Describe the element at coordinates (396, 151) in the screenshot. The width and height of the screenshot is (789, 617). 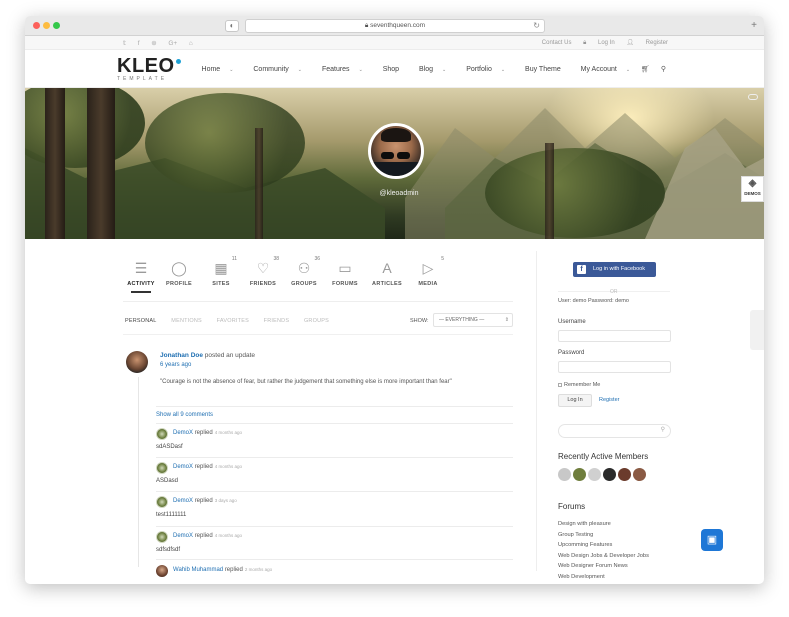
I see `profile-avatar` at that location.